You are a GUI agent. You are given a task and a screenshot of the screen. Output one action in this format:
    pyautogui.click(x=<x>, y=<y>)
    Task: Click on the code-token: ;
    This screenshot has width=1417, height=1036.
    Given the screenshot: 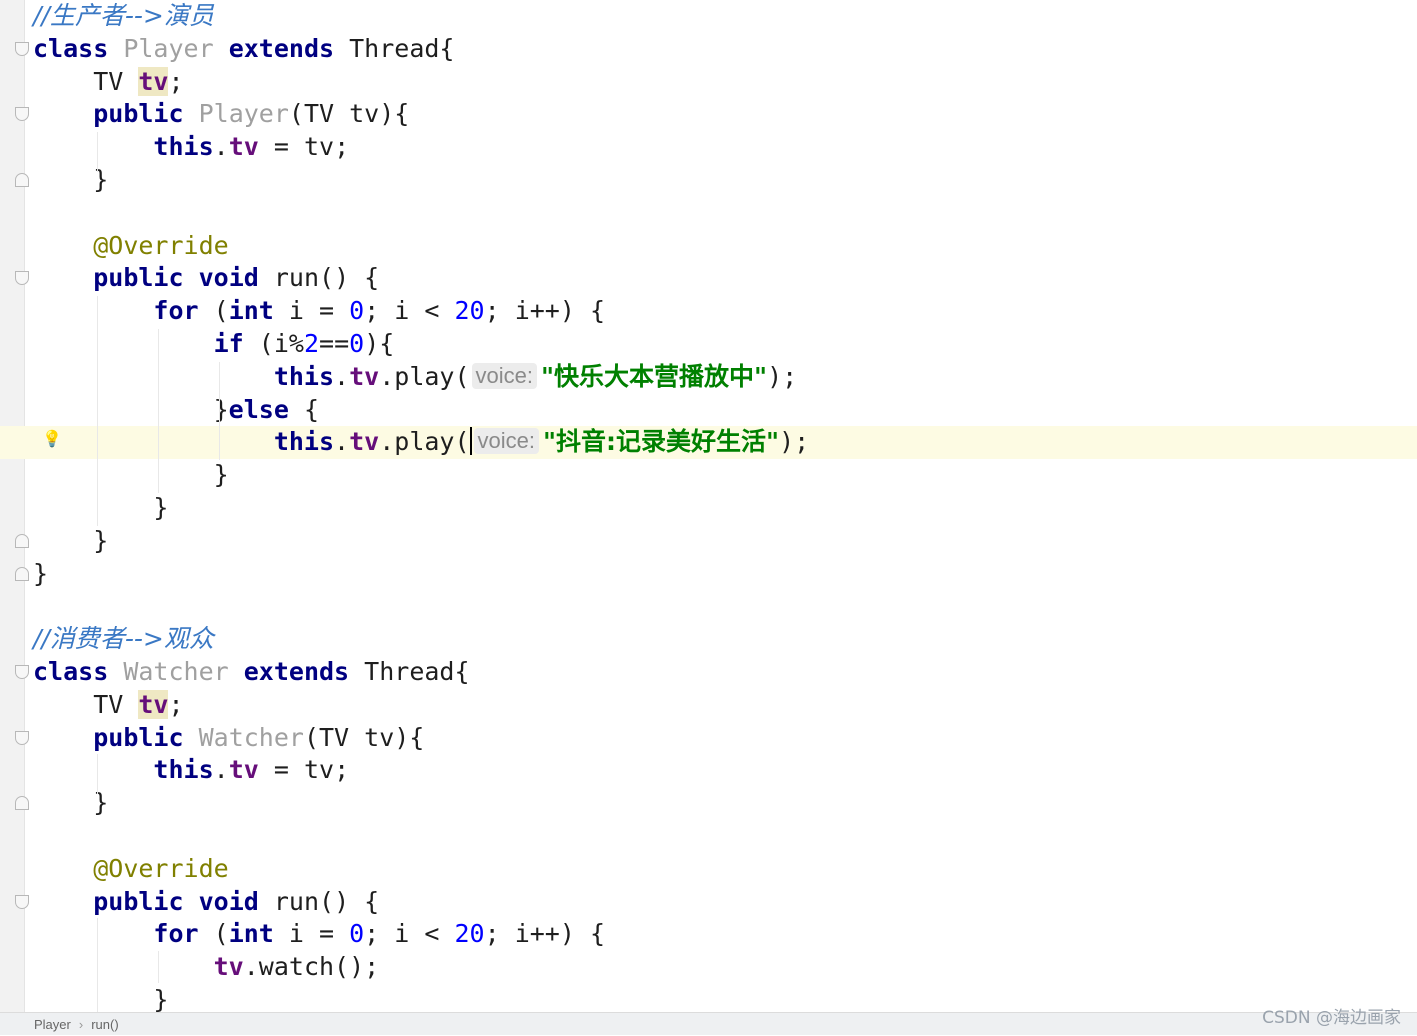 What is the action you would take?
    pyautogui.click(x=176, y=81)
    